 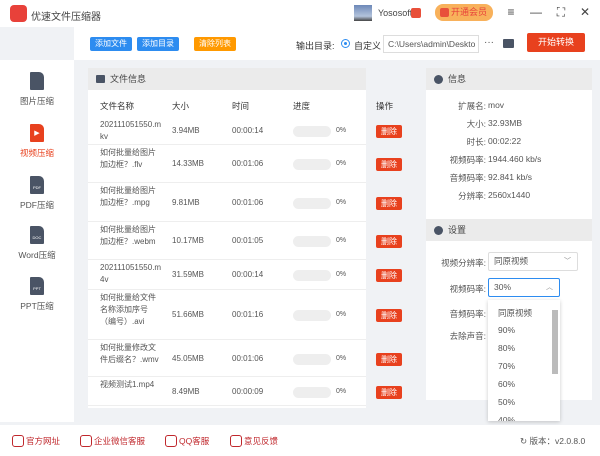 What do you see at coordinates (509, 195) in the screenshot?
I see `info-value: 2560x1440` at bounding box center [509, 195].